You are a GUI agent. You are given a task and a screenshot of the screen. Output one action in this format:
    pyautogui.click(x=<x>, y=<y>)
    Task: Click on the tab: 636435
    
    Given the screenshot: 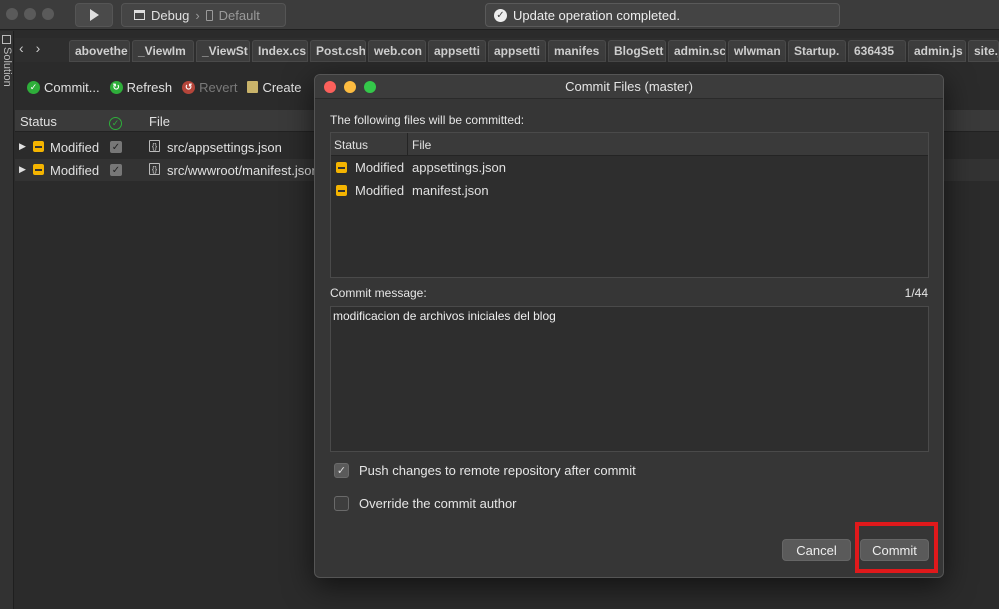 What is the action you would take?
    pyautogui.click(x=877, y=51)
    